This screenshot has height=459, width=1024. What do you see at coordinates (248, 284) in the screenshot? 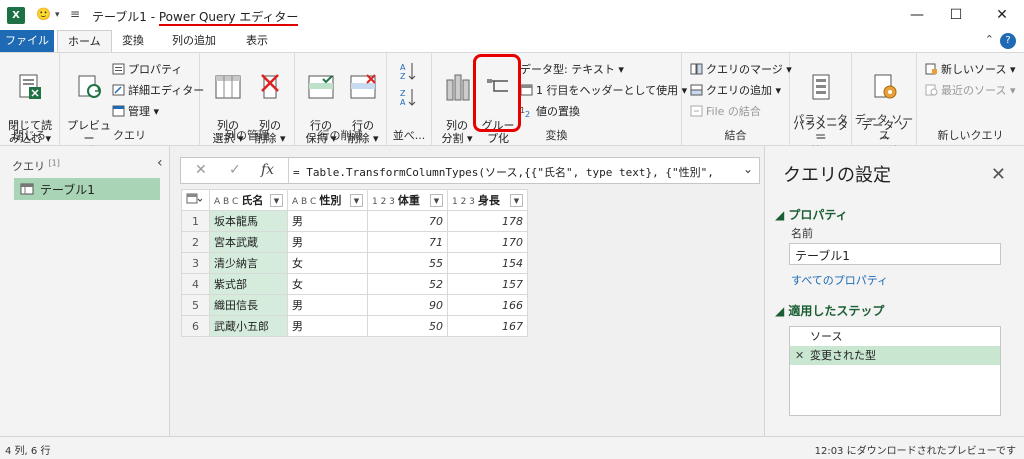
I see `cell-name: 紫式部` at bounding box center [248, 284].